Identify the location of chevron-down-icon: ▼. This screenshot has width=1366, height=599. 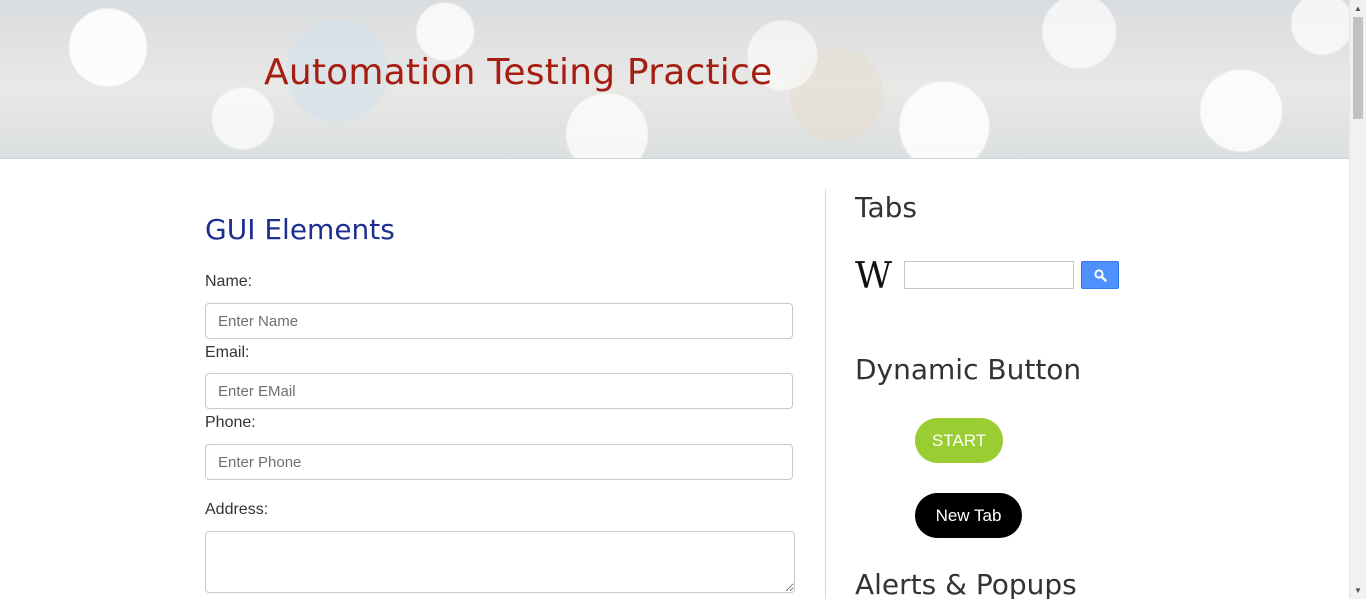
(1358, 590).